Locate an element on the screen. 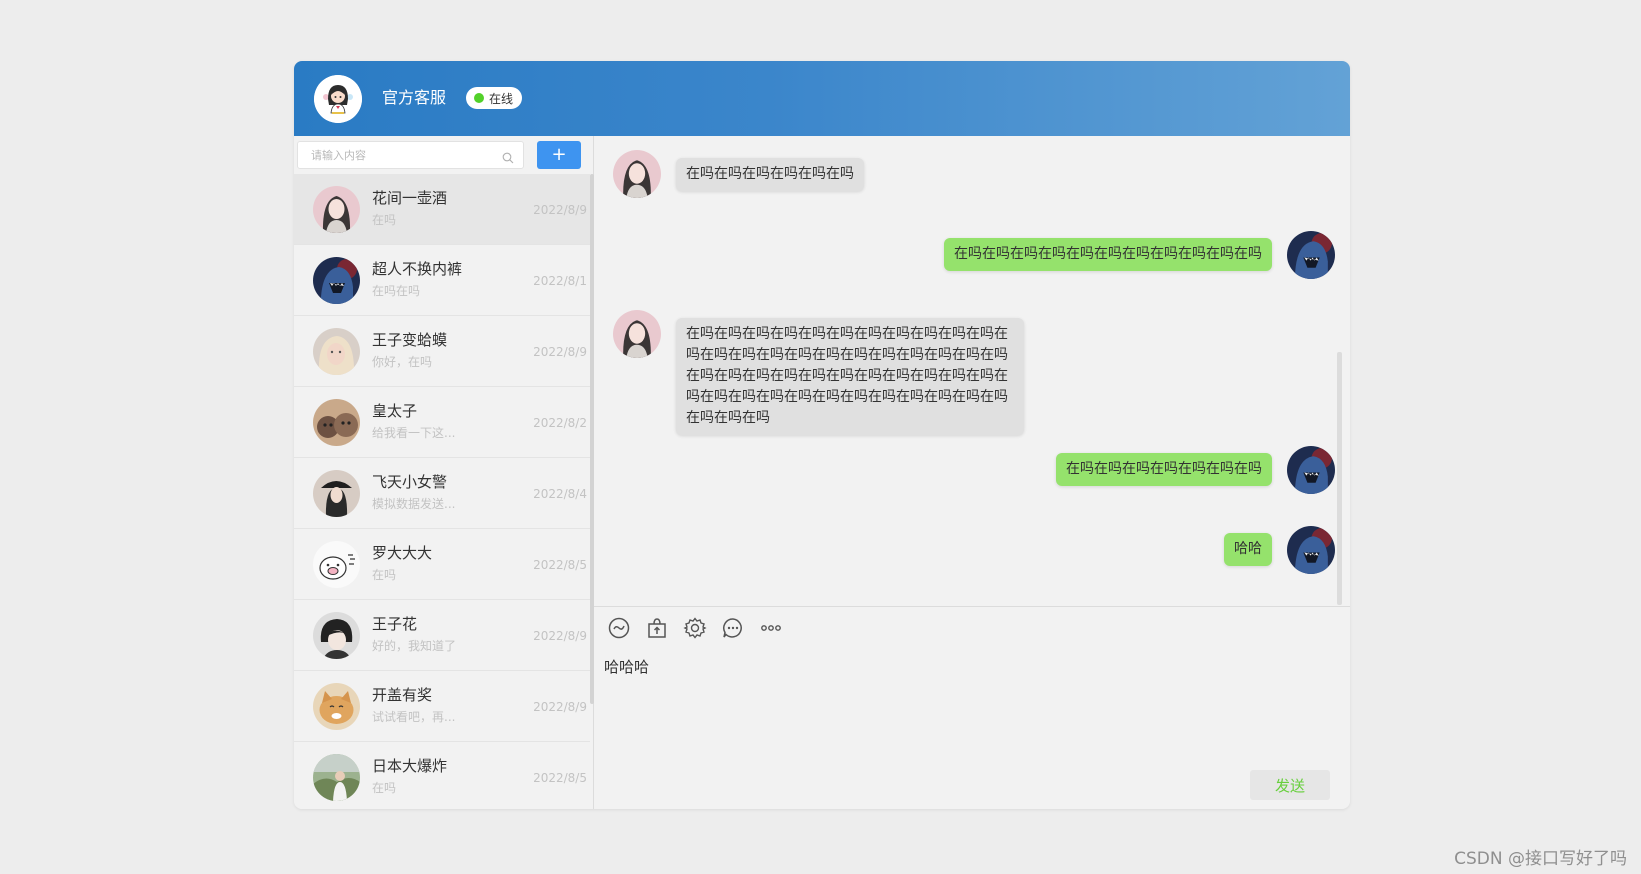 This screenshot has width=1641, height=874. emoji-icon is located at coordinates (620, 629).